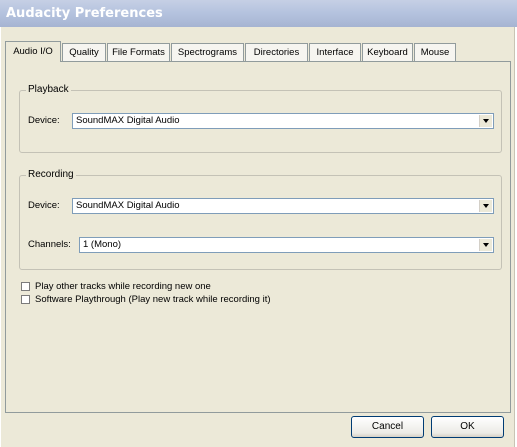 Image resolution: width=517 pixels, height=447 pixels. Describe the element at coordinates (102, 244) in the screenshot. I see `channels-value: 1 (Mono)` at that location.